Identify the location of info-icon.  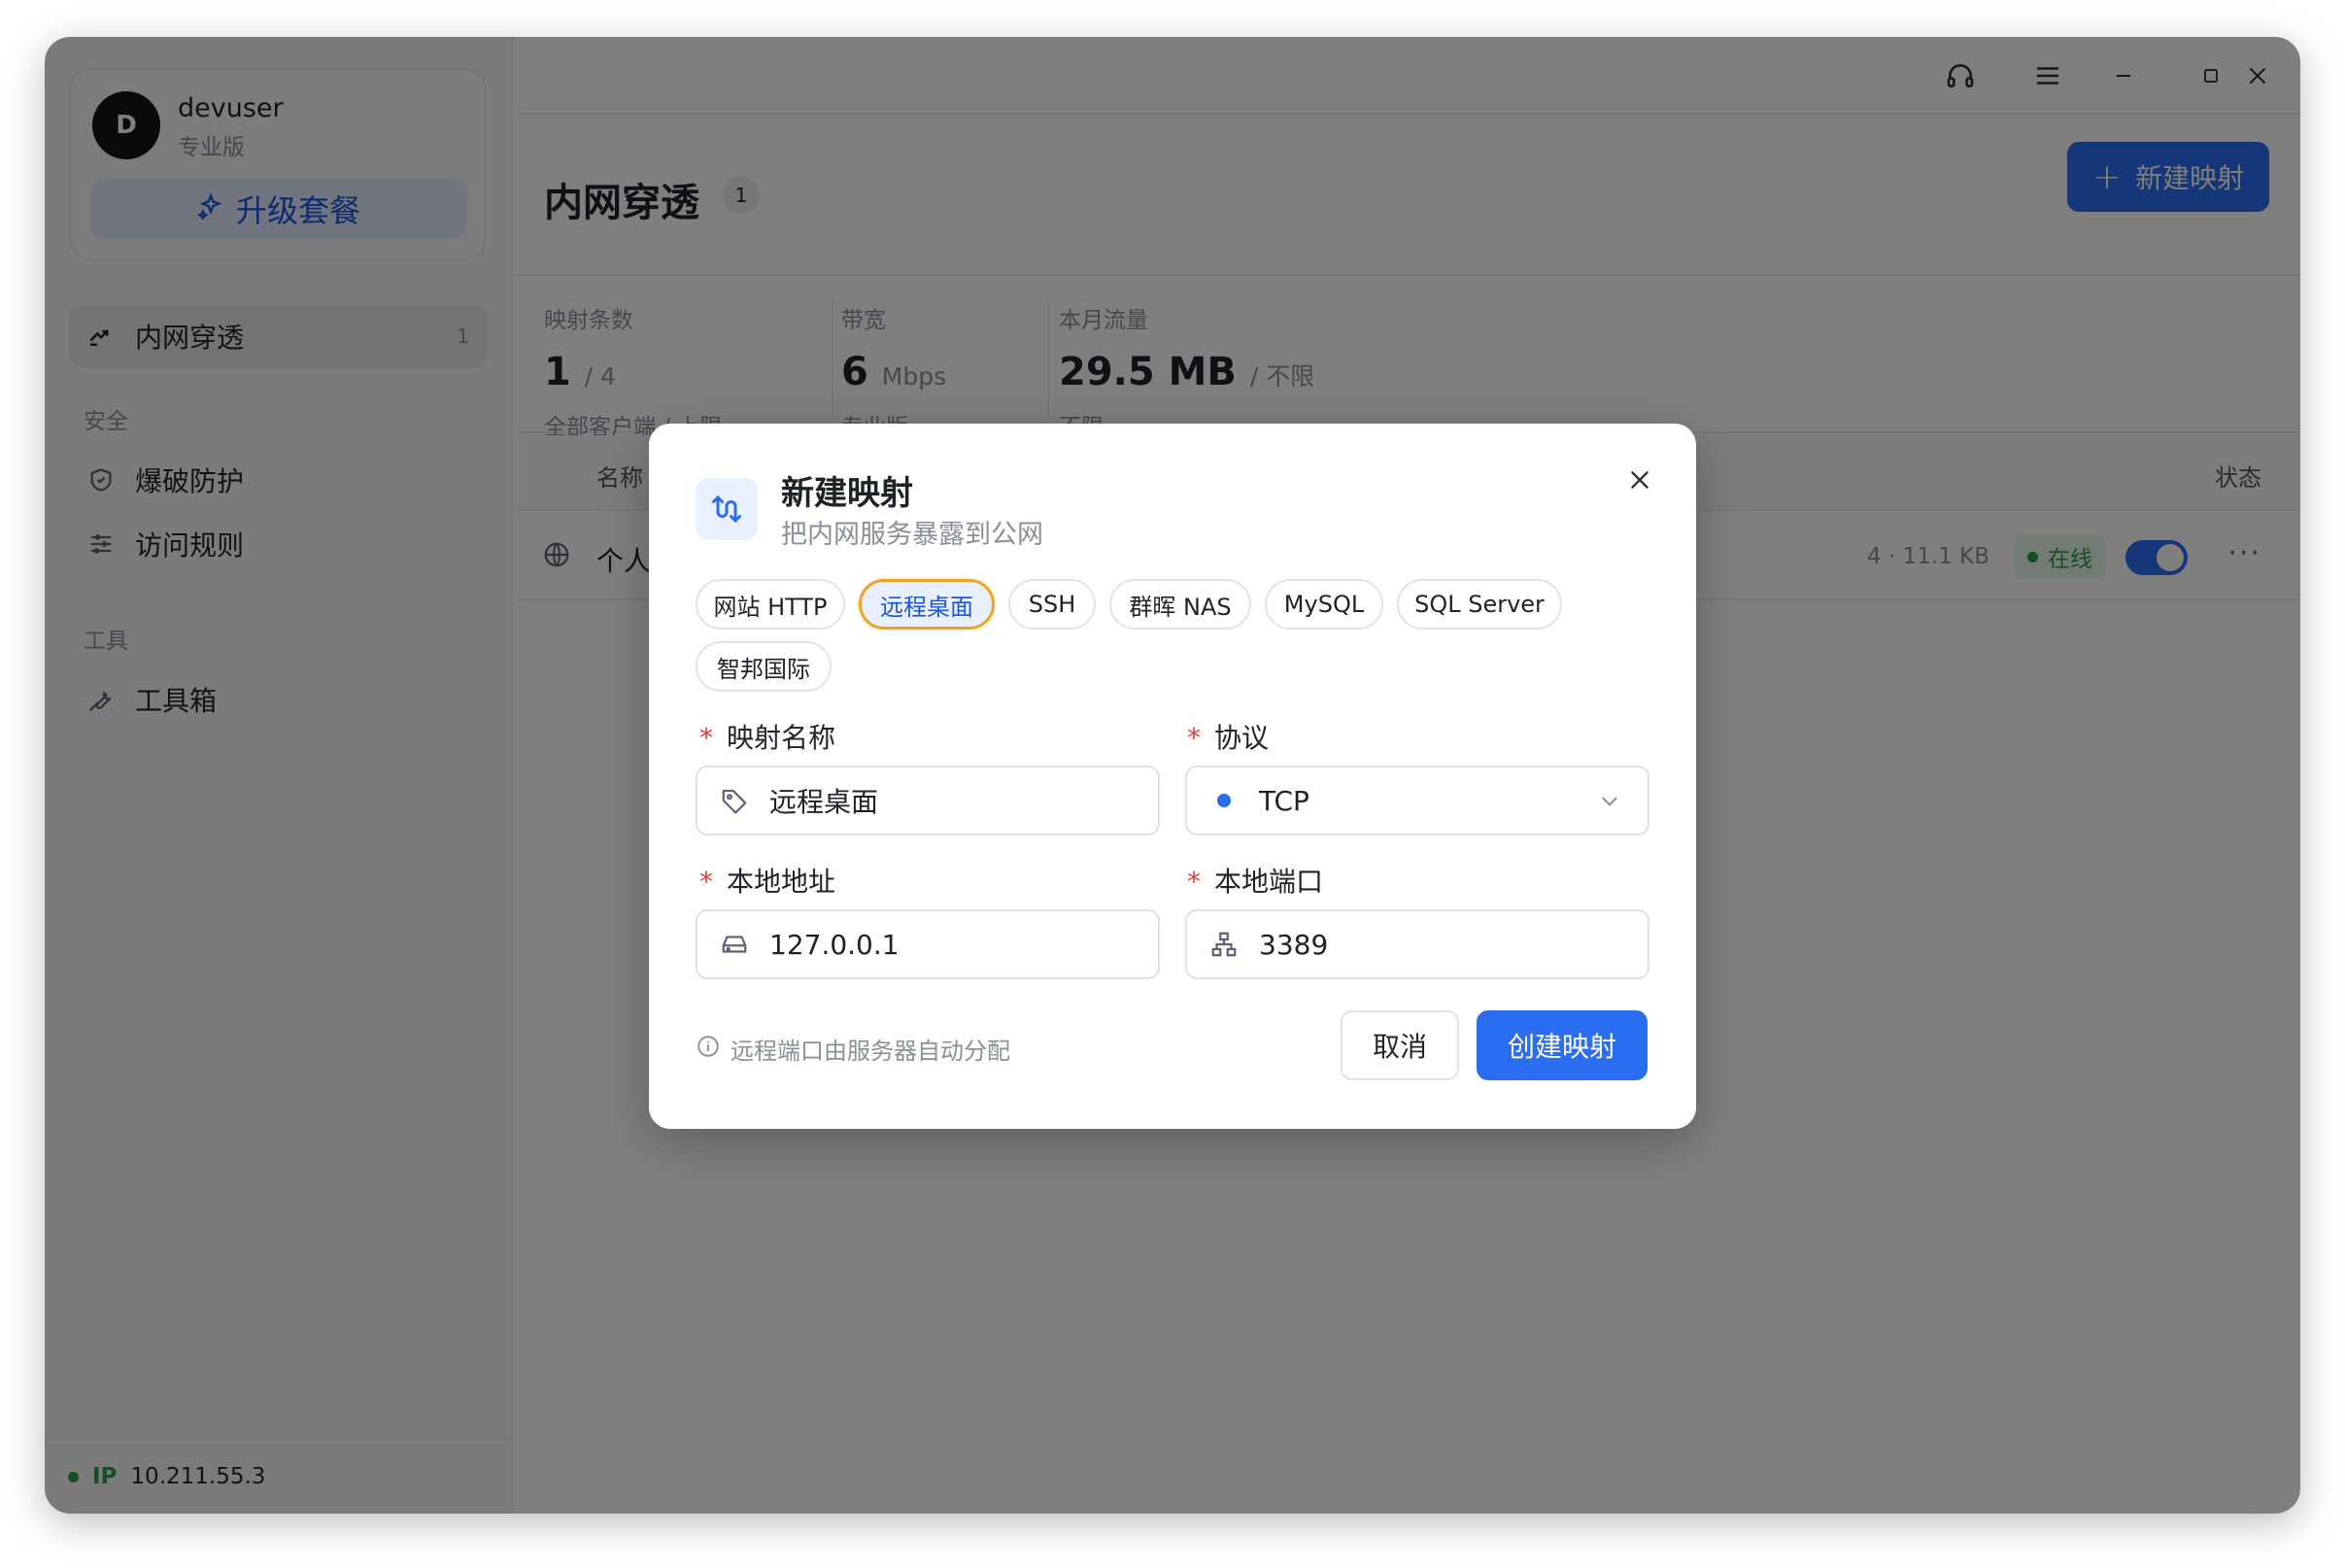
(708, 1049).